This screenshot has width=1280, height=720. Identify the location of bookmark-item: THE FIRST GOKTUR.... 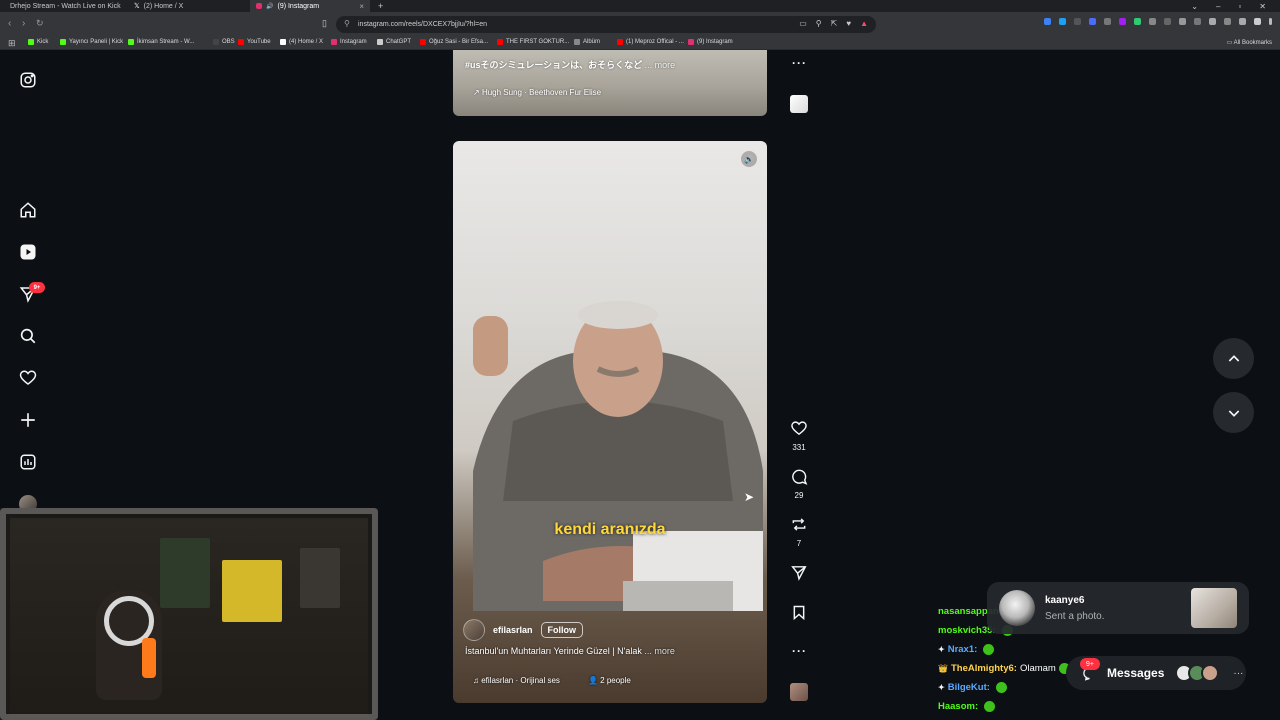
(533, 42).